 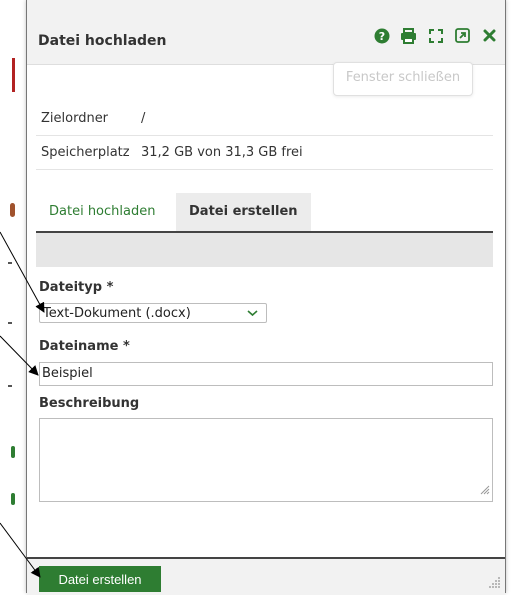 I want to click on table-row: Speicherplatz 31,2 GB von 31,3 GB frei, so click(x=264, y=152).